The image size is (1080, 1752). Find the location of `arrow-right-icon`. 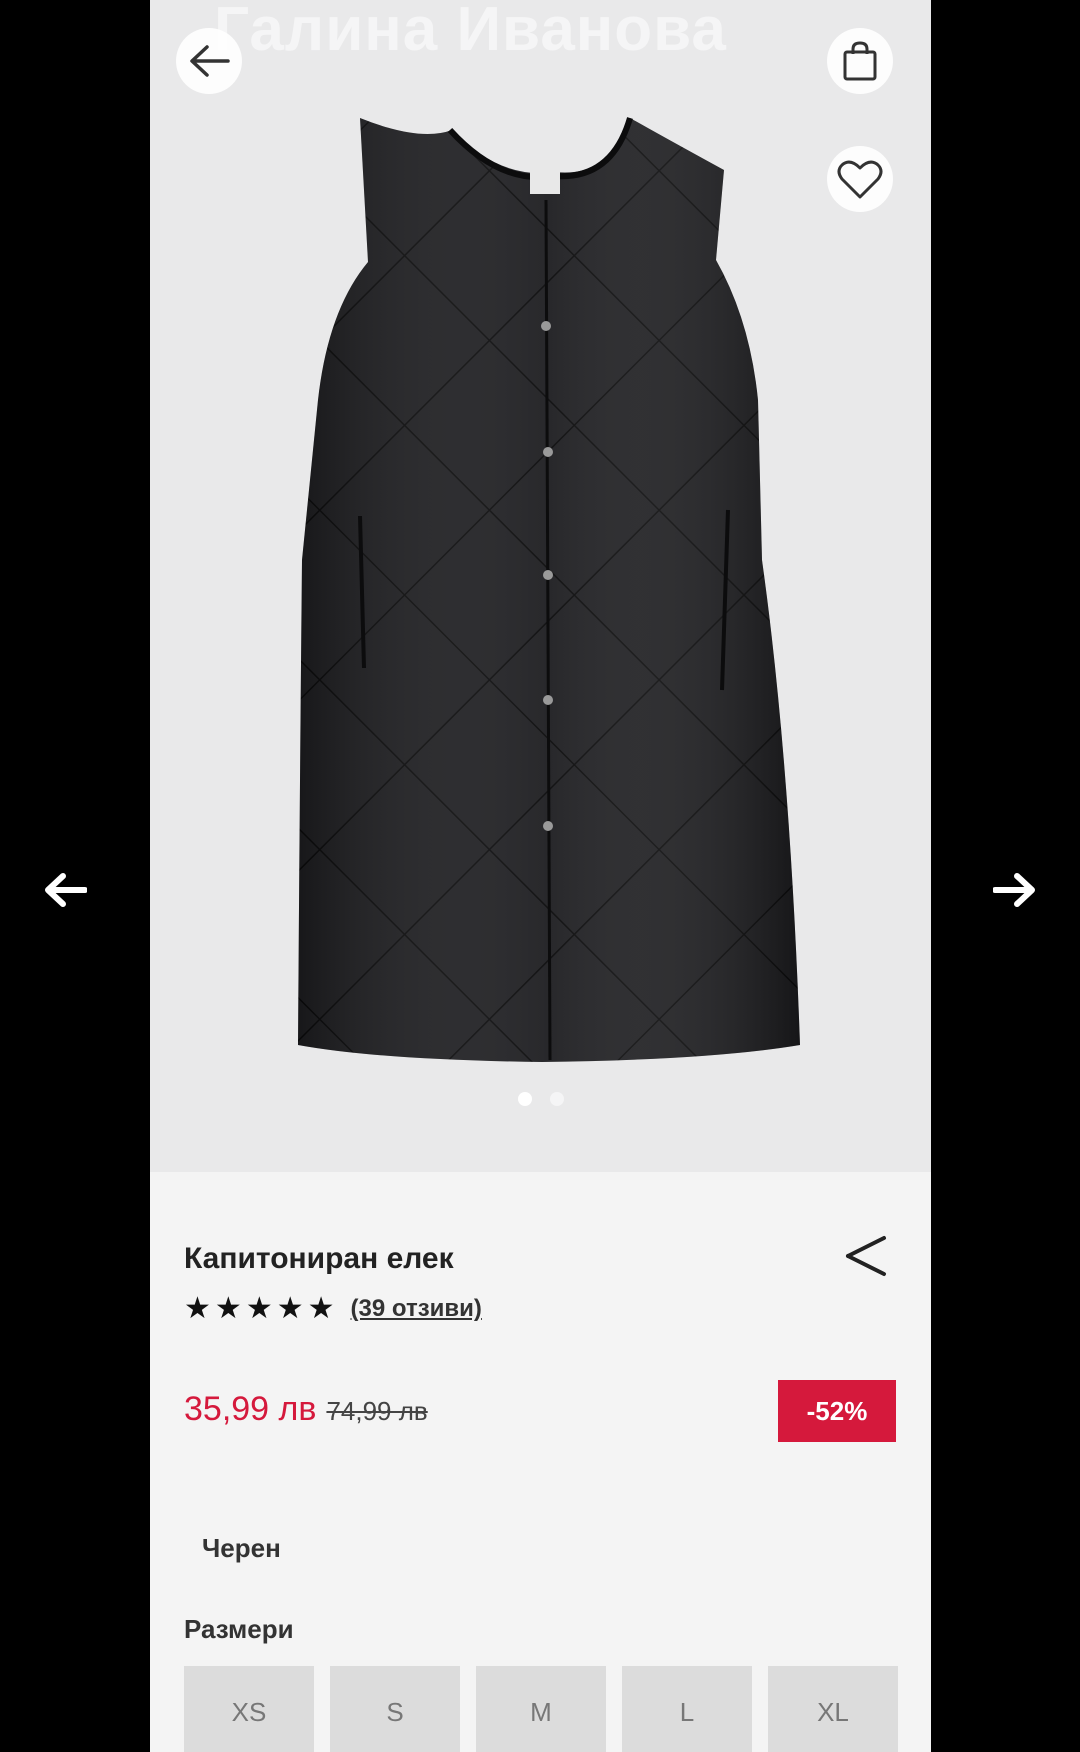

arrow-right-icon is located at coordinates (1014, 890).